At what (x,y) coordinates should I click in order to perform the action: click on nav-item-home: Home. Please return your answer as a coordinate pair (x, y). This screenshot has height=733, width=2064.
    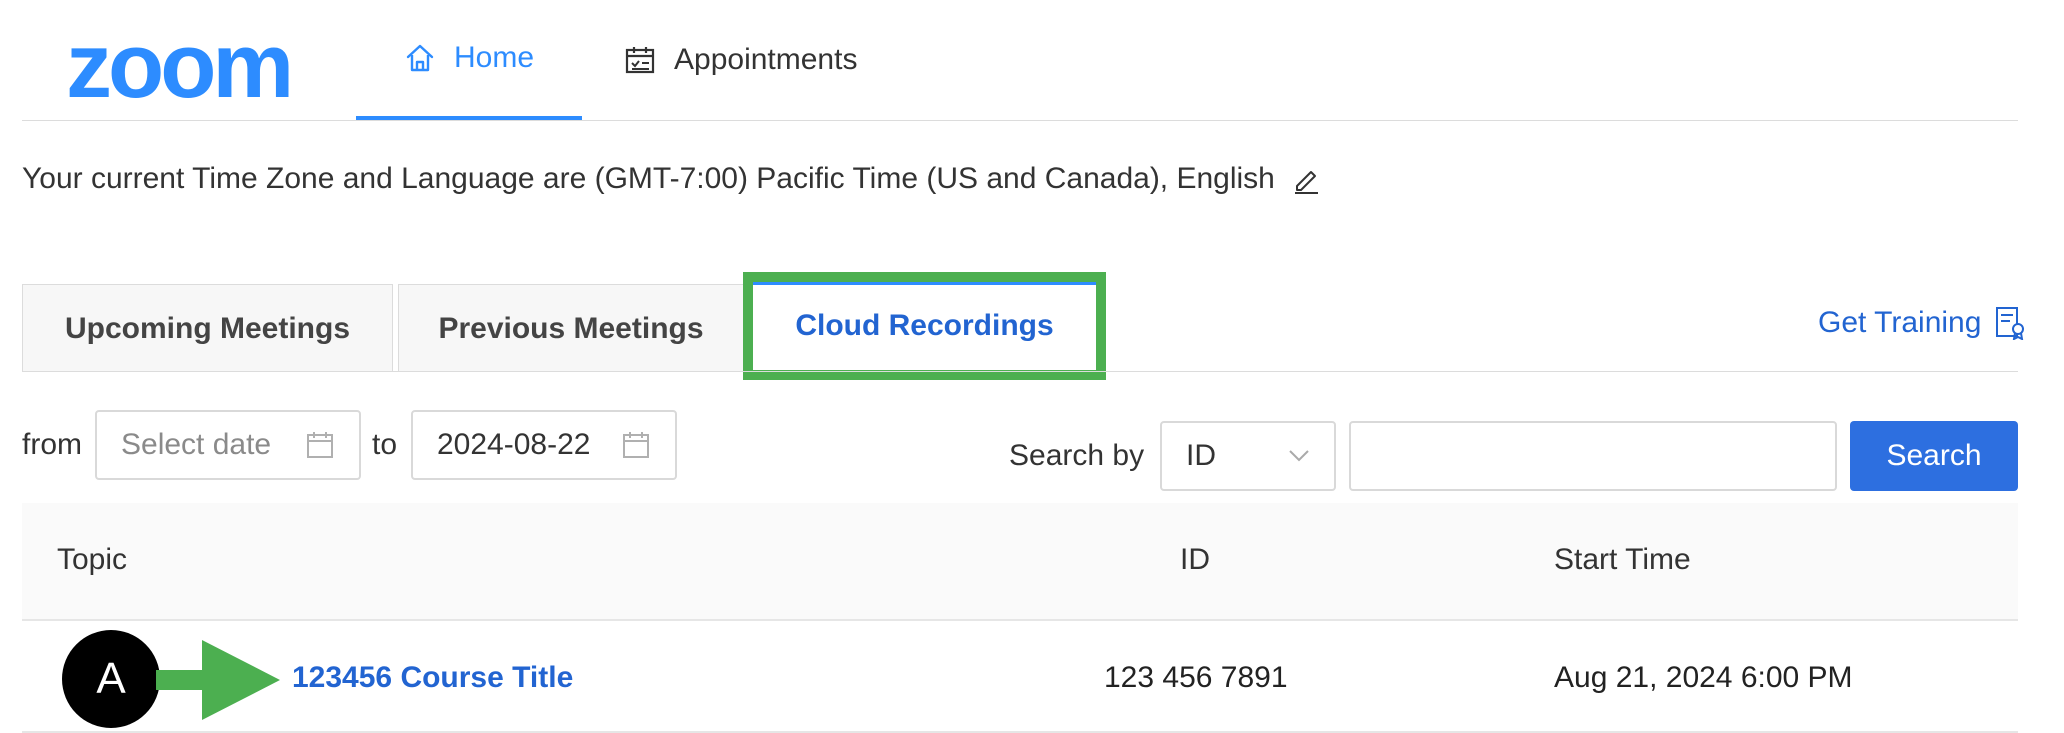
    Looking at the image, I should click on (469, 60).